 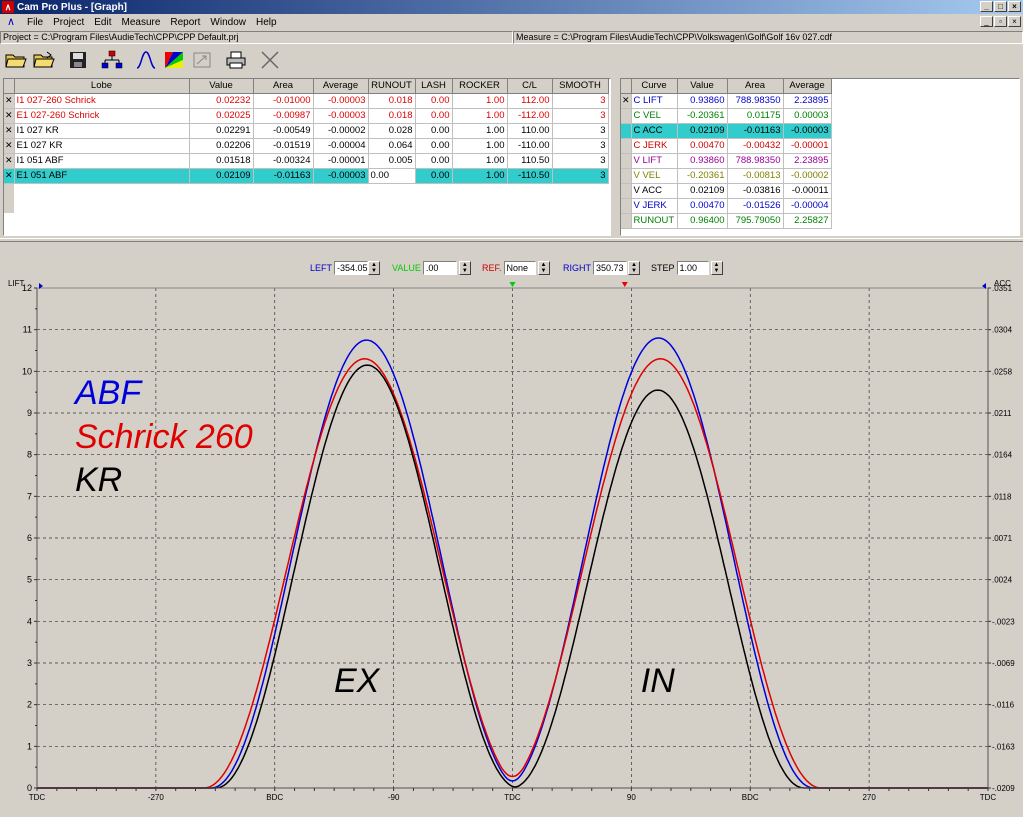 What do you see at coordinates (654, 176) in the screenshot?
I see `curve-cell-curve: V VEL` at bounding box center [654, 176].